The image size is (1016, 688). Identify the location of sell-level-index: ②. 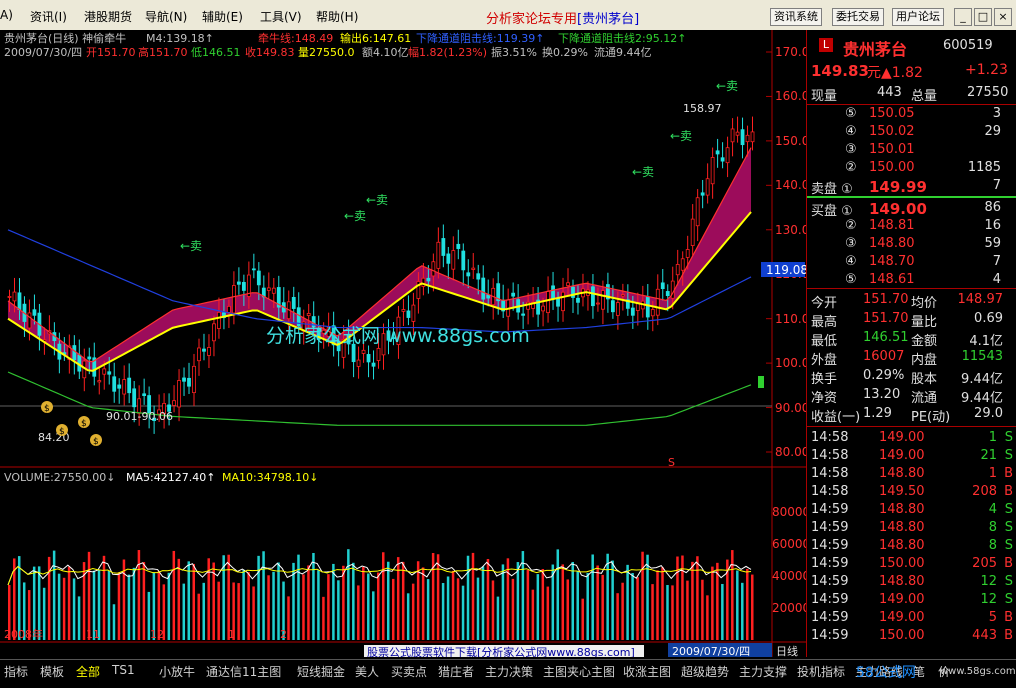
(851, 167).